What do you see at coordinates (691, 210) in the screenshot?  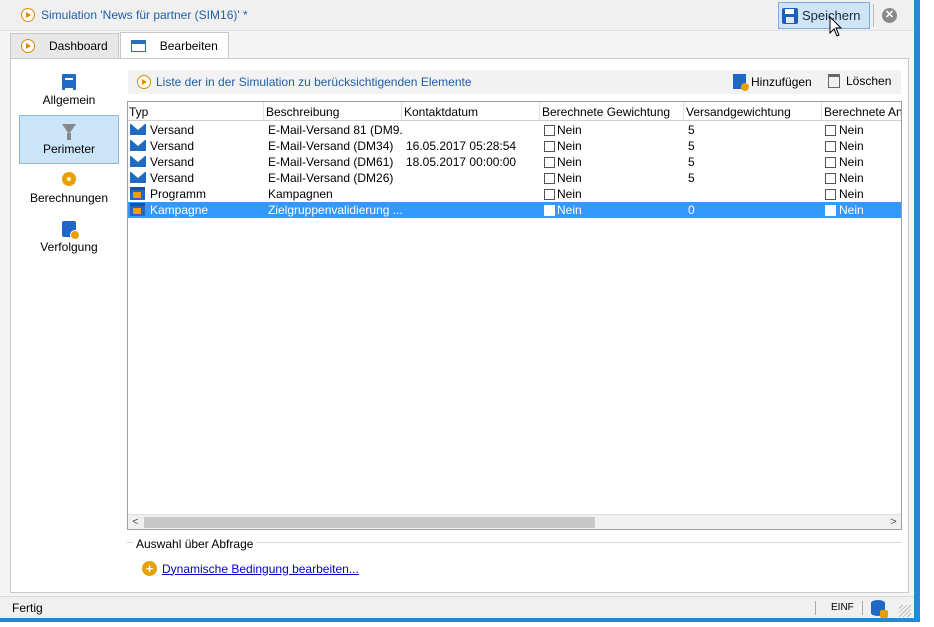 I see `cell-send-weight: 0` at bounding box center [691, 210].